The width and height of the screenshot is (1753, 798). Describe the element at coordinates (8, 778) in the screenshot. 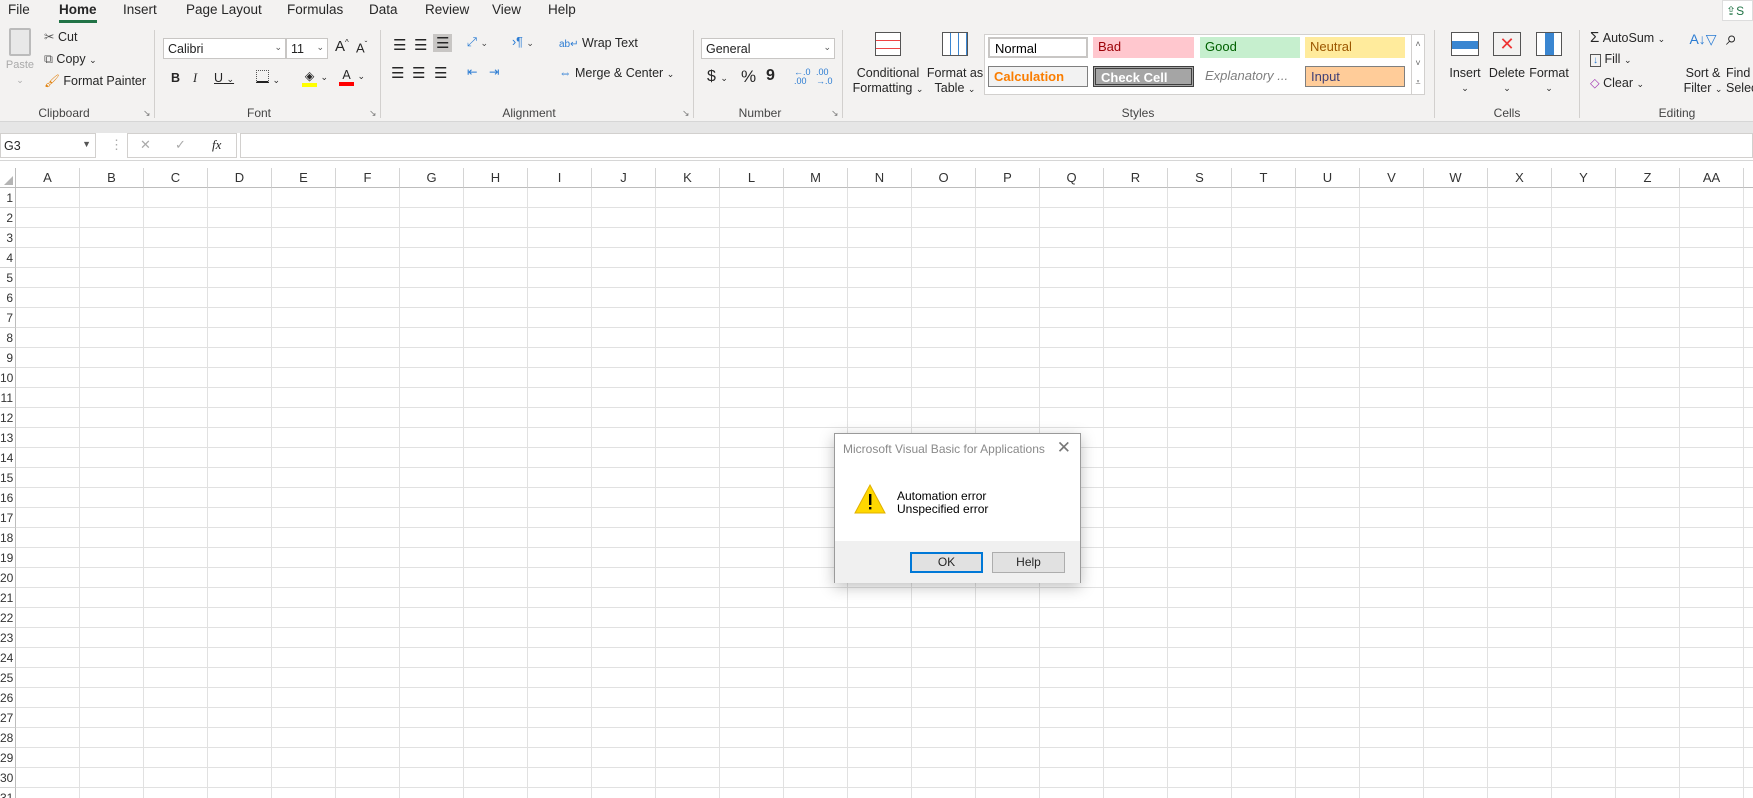

I see `row-header: 30` at that location.